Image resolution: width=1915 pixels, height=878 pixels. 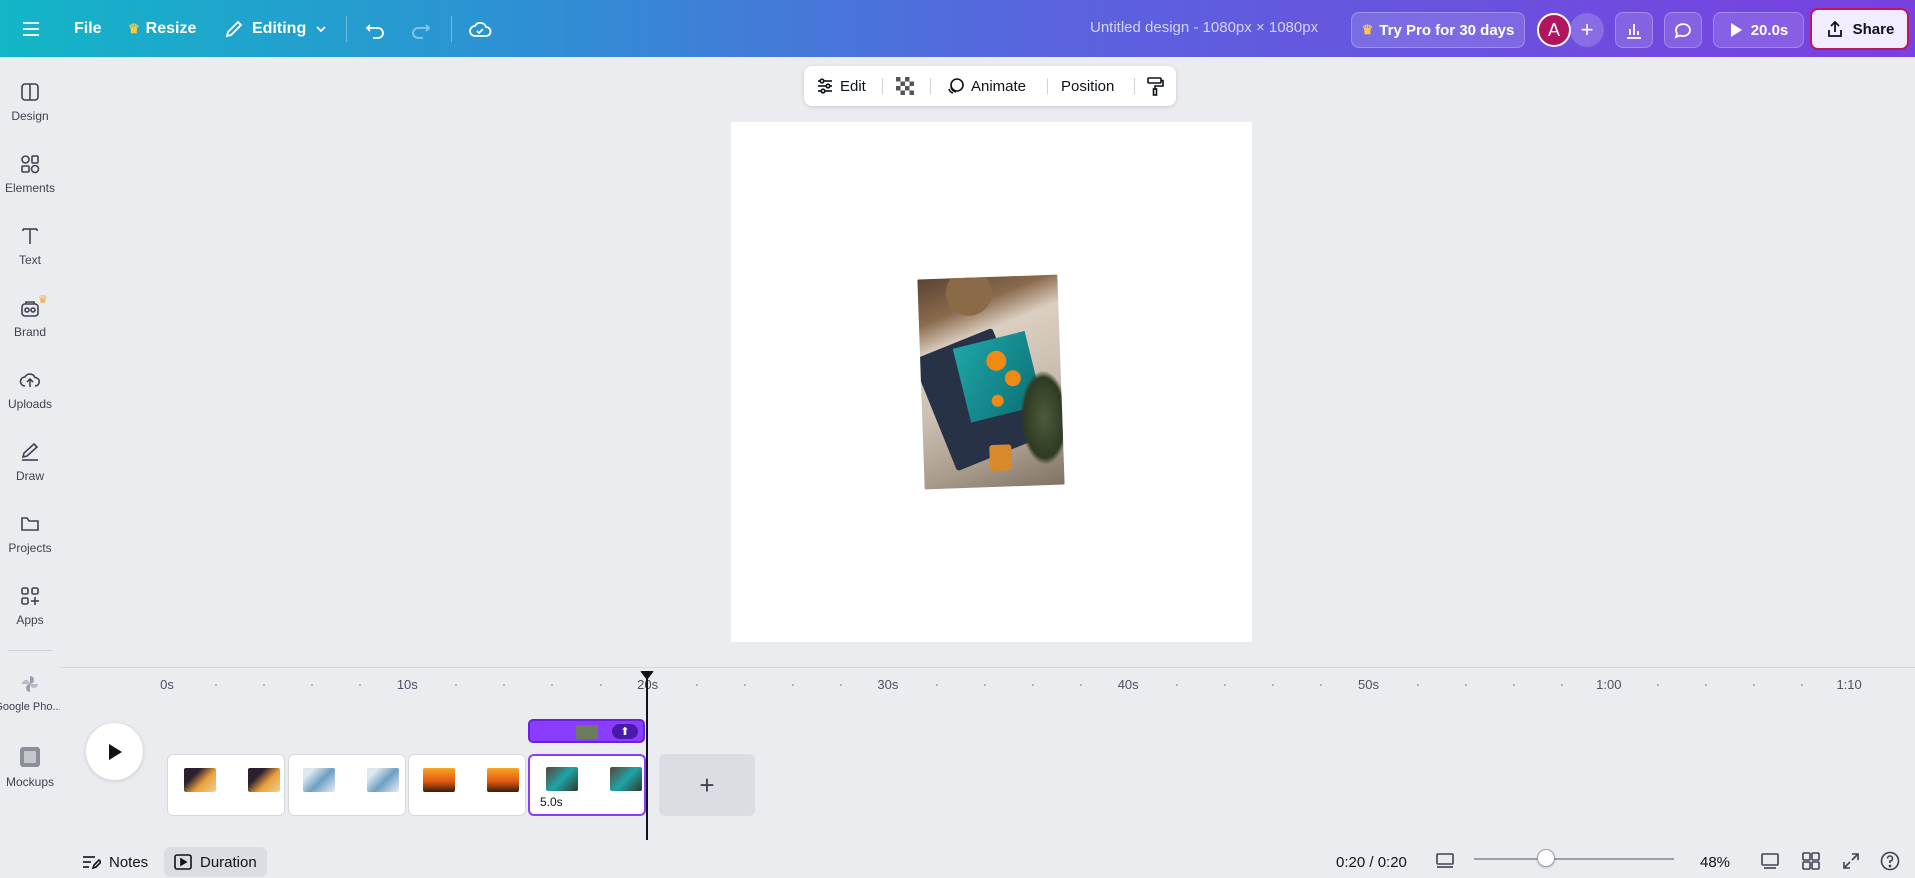 I want to click on invite-button: +, so click(x=1587, y=30).